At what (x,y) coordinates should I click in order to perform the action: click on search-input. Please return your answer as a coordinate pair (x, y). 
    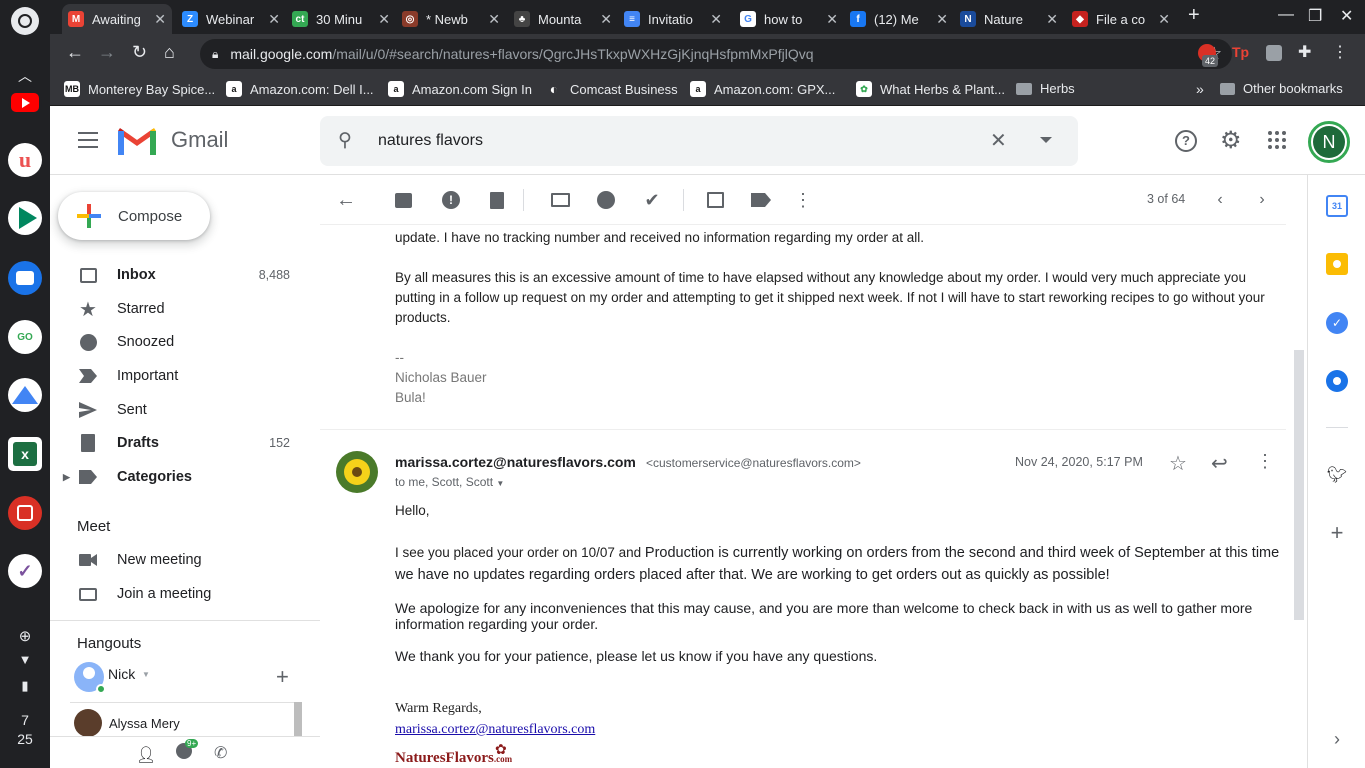
    Looking at the image, I should click on (678, 141).